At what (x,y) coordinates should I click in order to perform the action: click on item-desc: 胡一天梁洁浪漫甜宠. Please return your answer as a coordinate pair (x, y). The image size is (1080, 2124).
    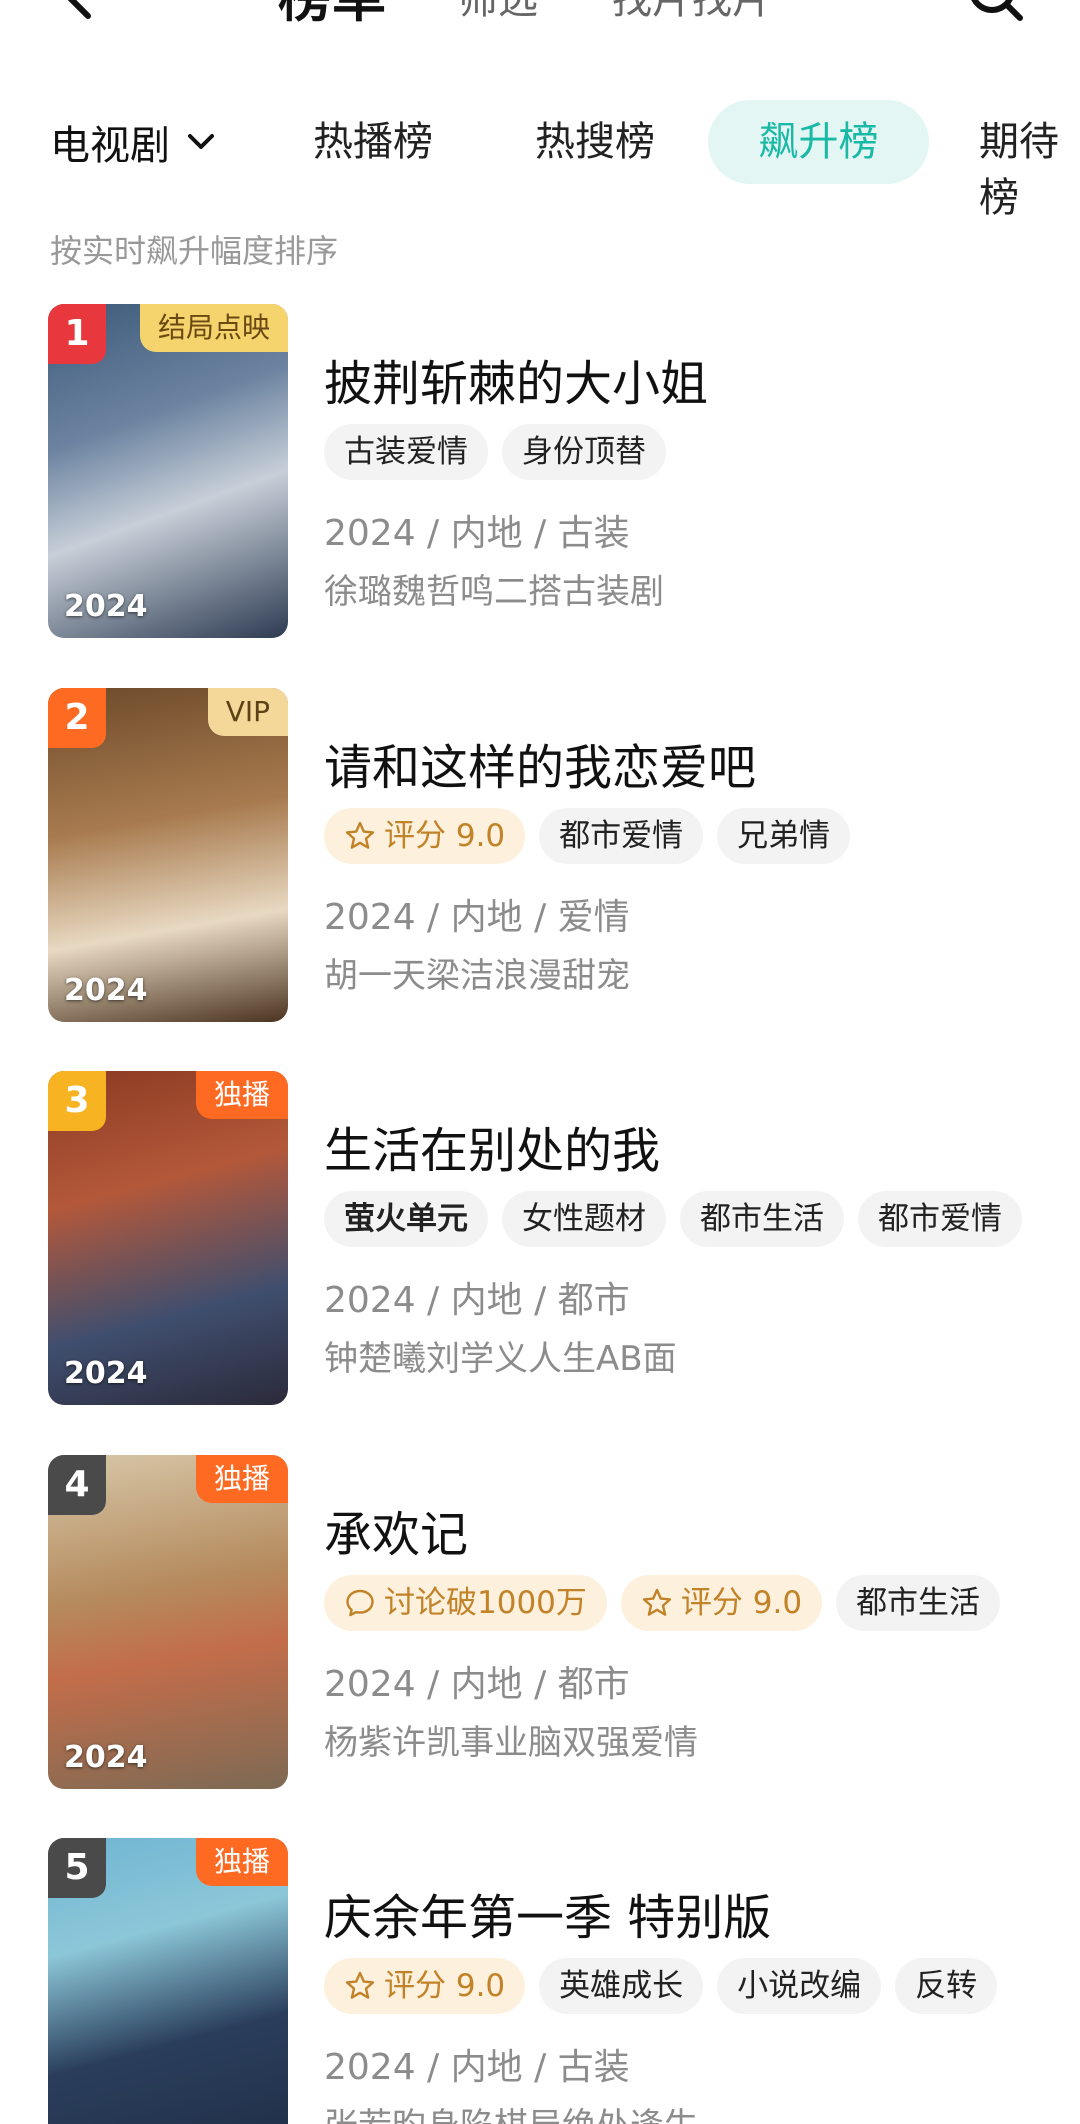
    Looking at the image, I should click on (477, 976).